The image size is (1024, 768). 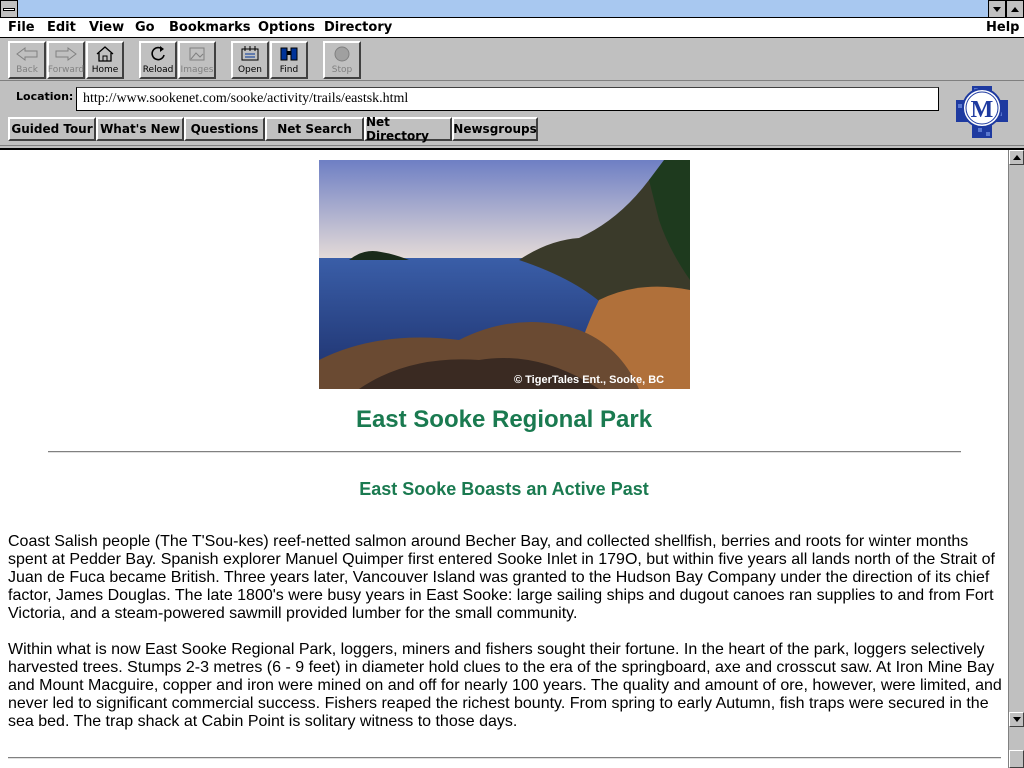 What do you see at coordinates (286, 27) in the screenshot?
I see `menu-options: Options` at bounding box center [286, 27].